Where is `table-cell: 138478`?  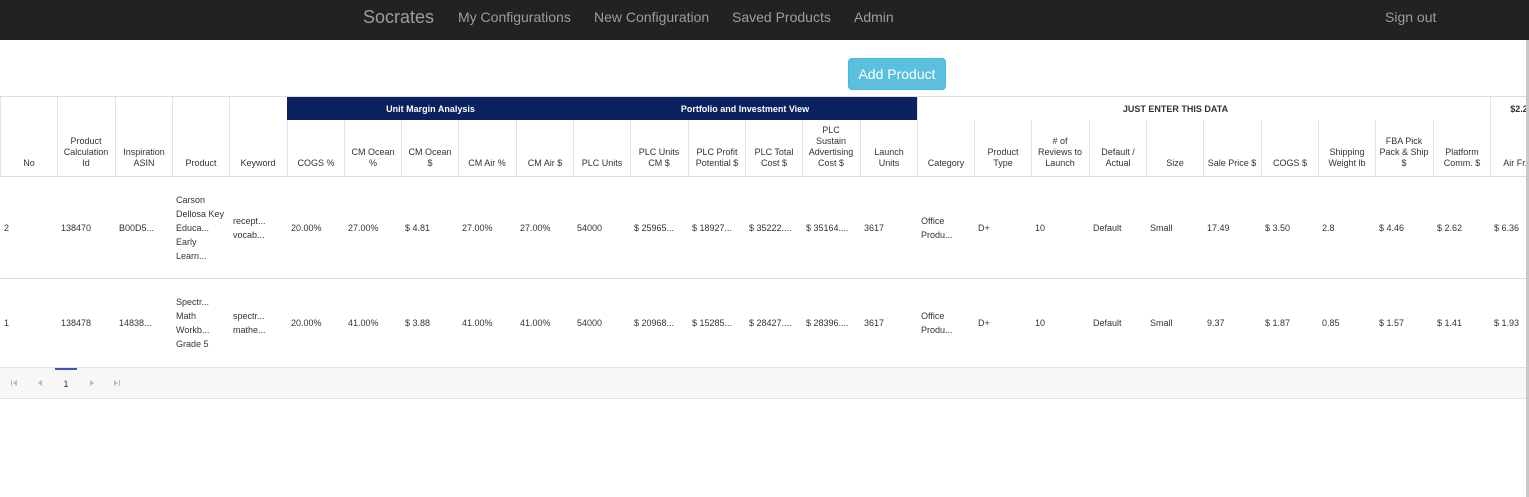 table-cell: 138478 is located at coordinates (85, 323).